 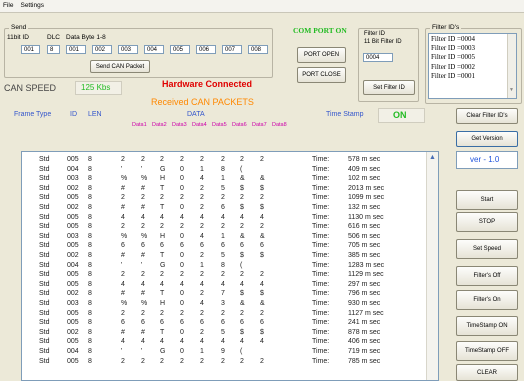 I want to click on table-row: Std 004 8 ' ' G 0 1 8 (Time: 1283 m sec, so click(x=222, y=265).